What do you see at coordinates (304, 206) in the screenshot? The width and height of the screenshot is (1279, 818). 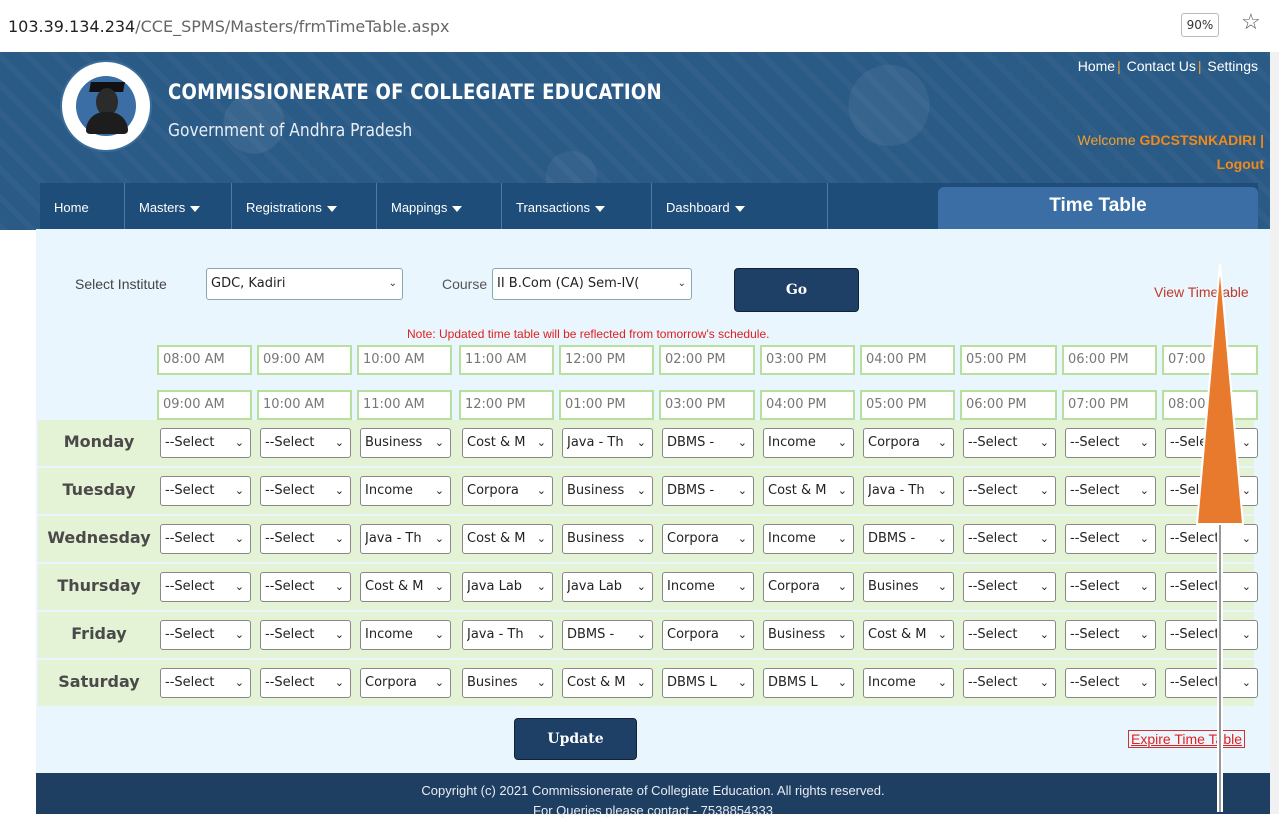 I see `nav-registrations: Registrations` at bounding box center [304, 206].